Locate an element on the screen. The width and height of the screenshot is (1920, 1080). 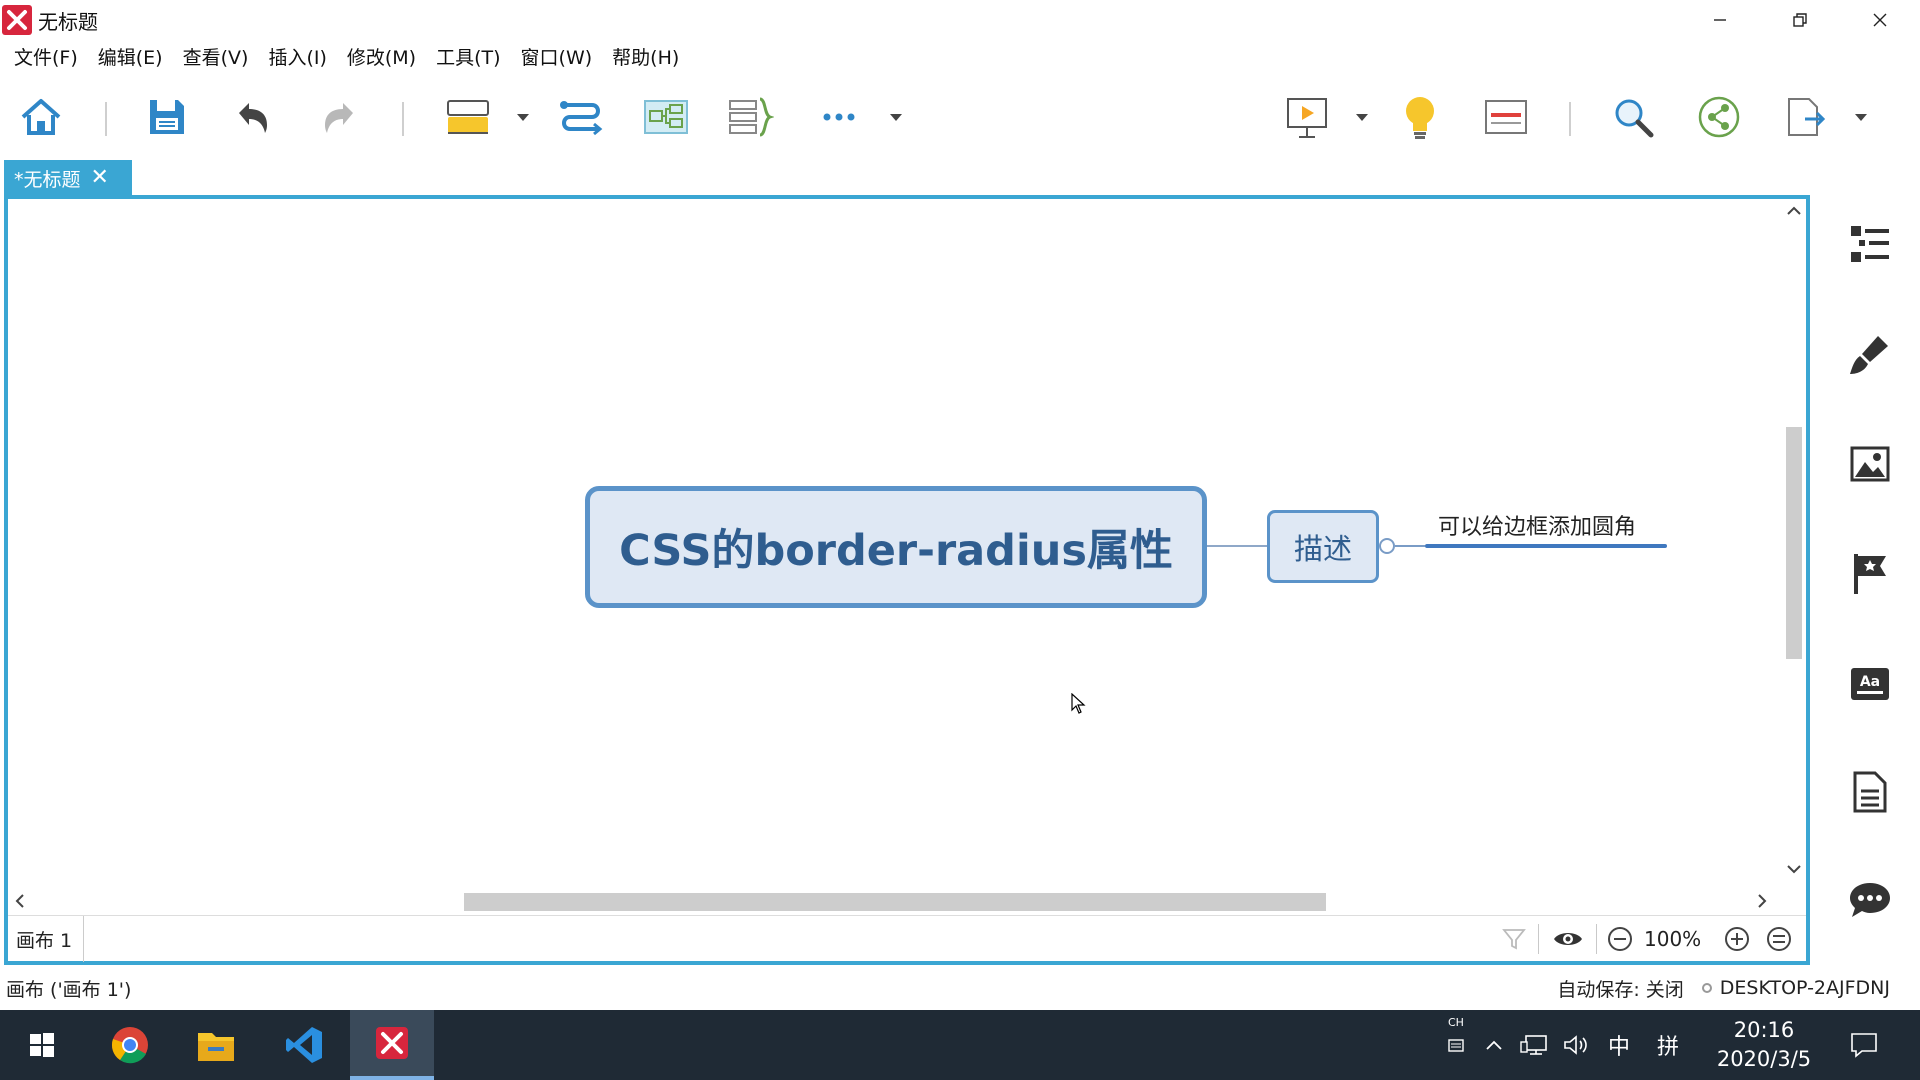
redo-button is located at coordinates (339, 117).